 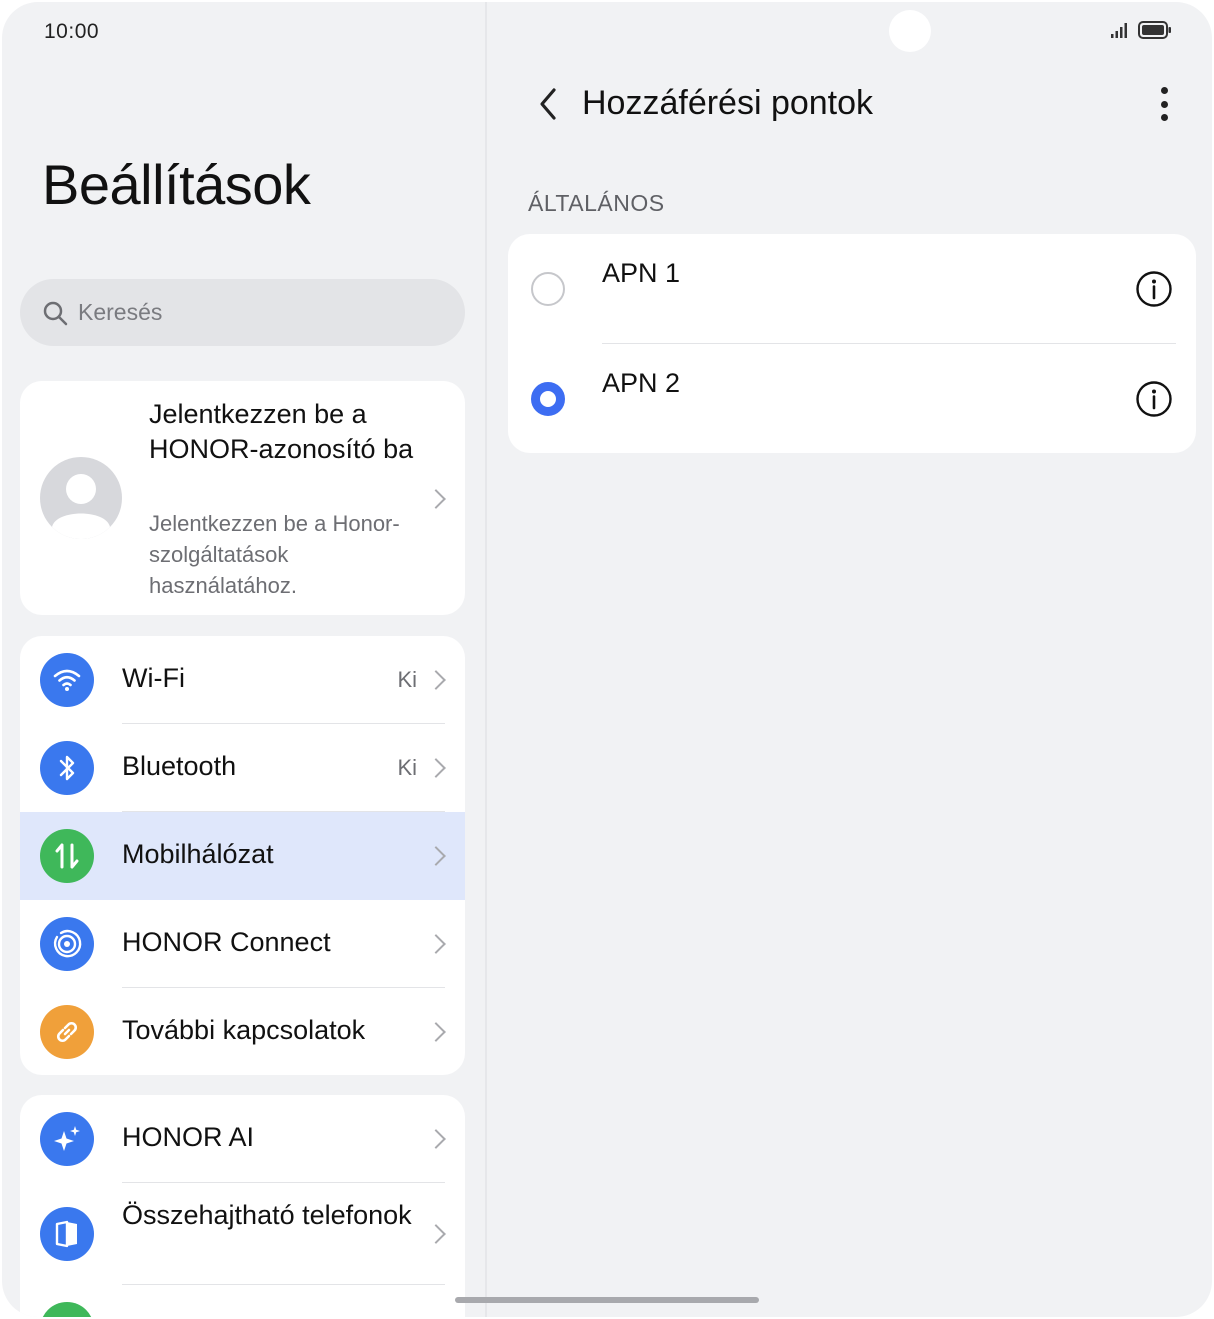 I want to click on foldable-phones-label: Összehajtható telefonok, so click(x=267, y=1215).